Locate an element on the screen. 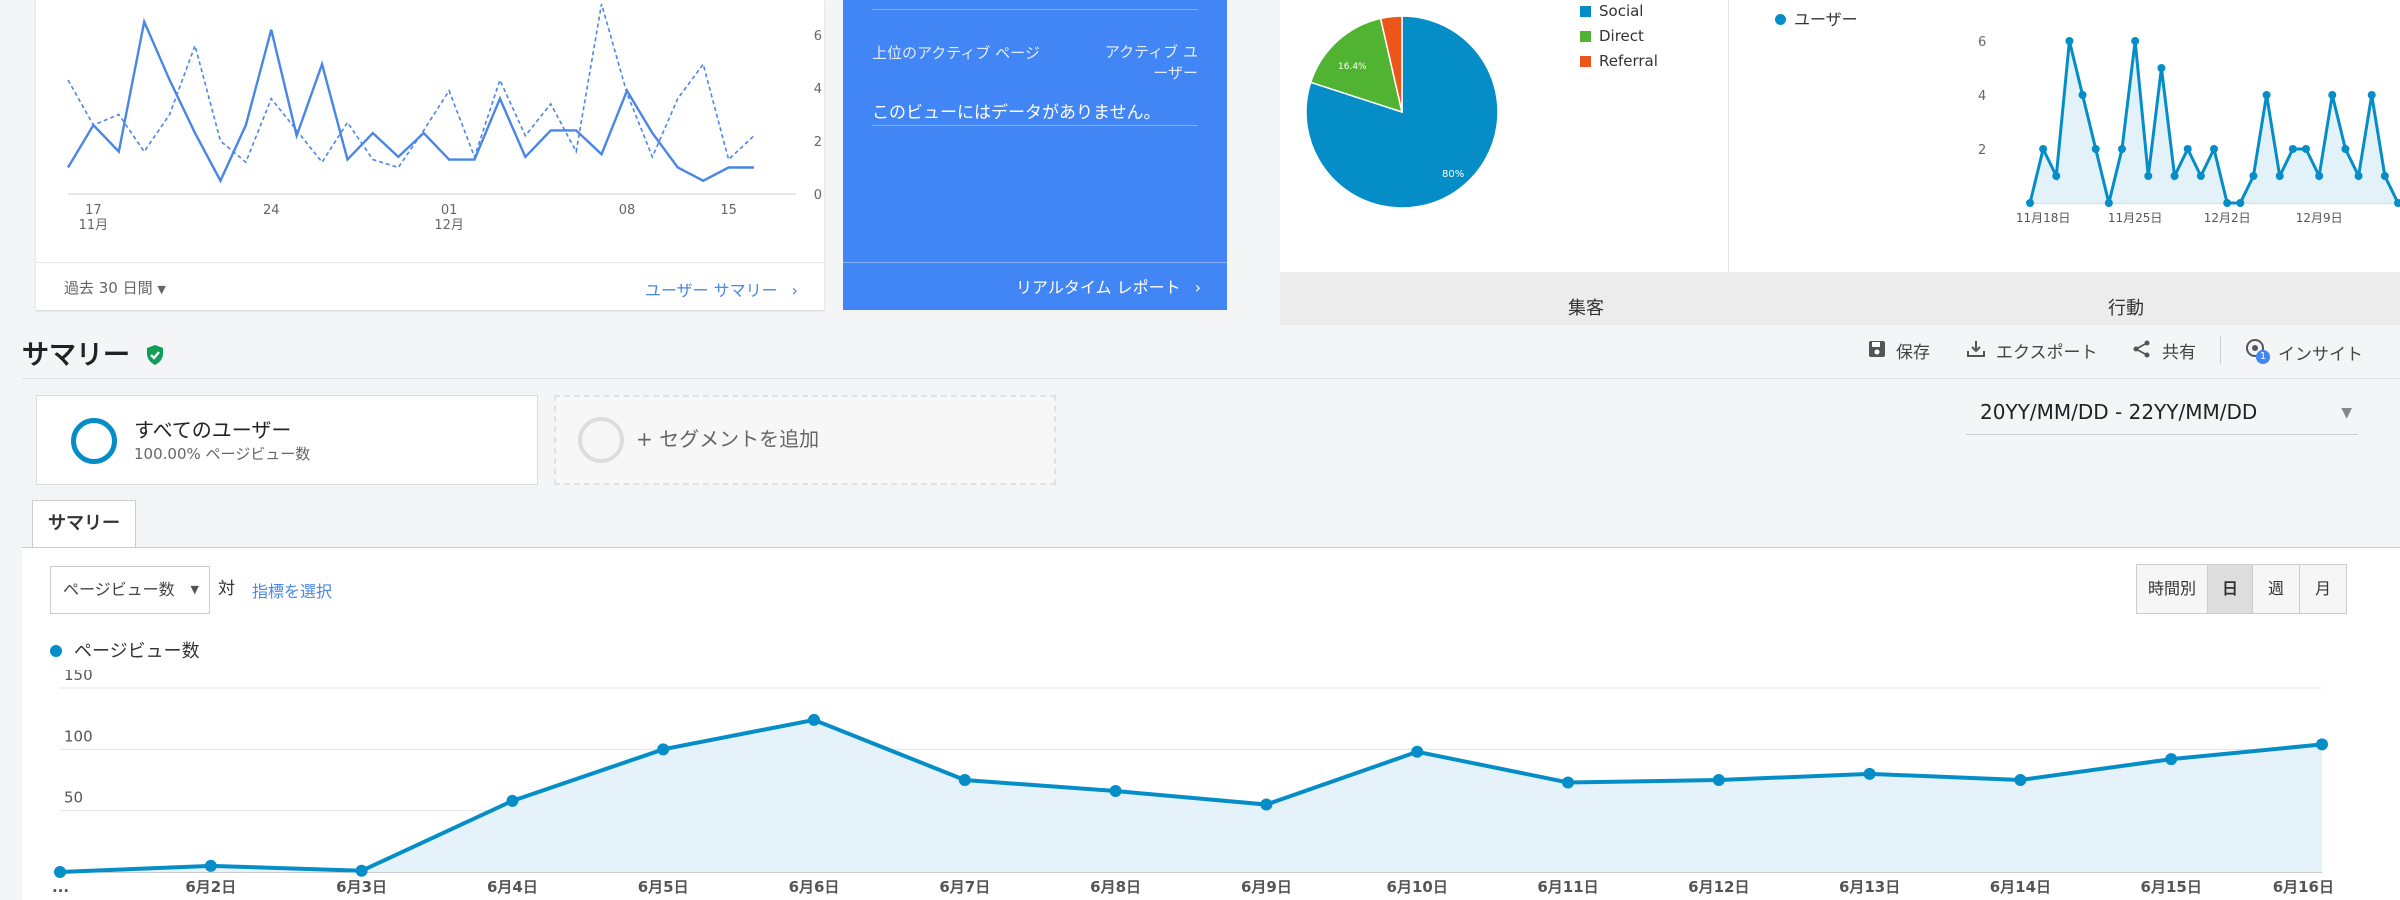  no-data-message: このビューにはデータがありません。 is located at coordinates (1016, 113).